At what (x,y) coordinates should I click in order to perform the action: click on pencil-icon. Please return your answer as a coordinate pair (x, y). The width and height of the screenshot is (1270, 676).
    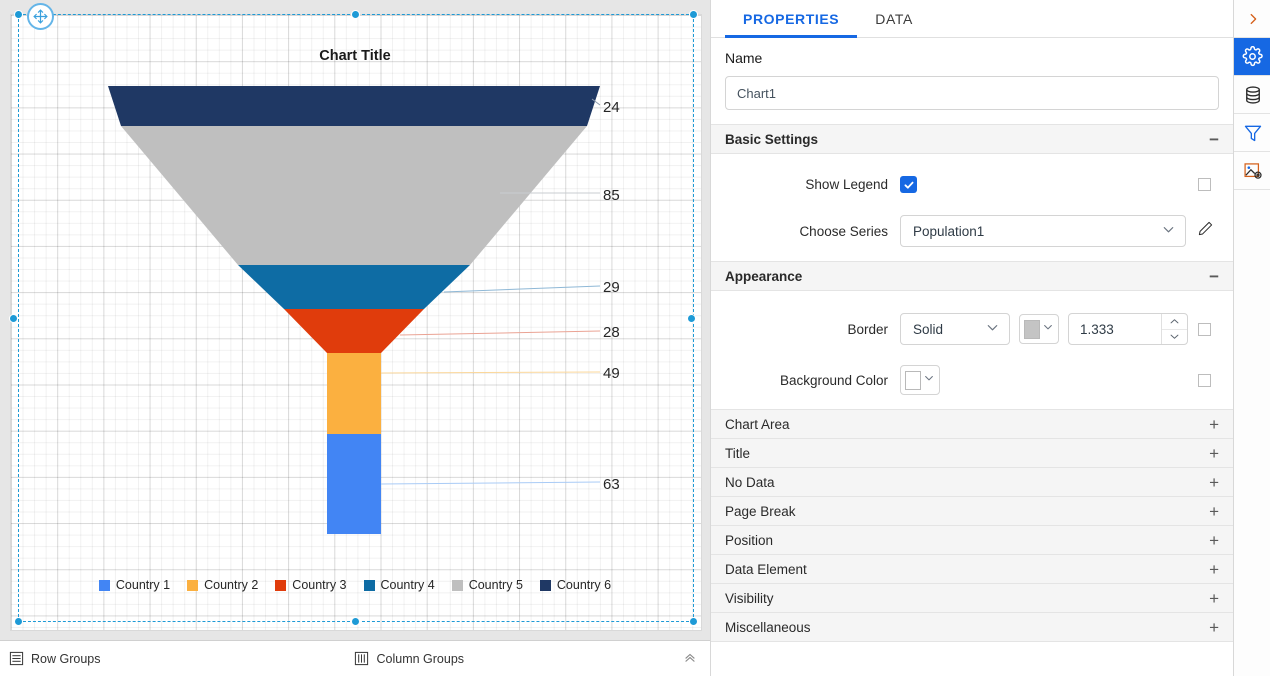
    Looking at the image, I should click on (1205, 231).